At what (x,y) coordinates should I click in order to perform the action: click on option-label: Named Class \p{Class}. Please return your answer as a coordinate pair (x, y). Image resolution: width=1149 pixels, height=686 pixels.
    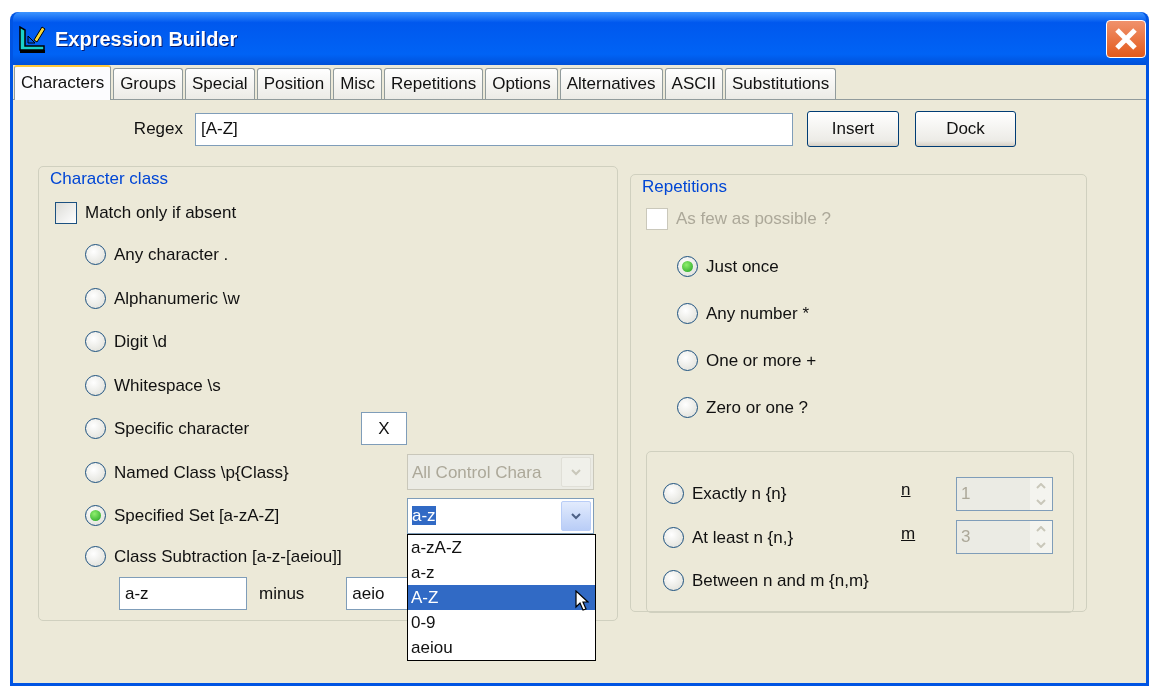
    Looking at the image, I should click on (201, 472).